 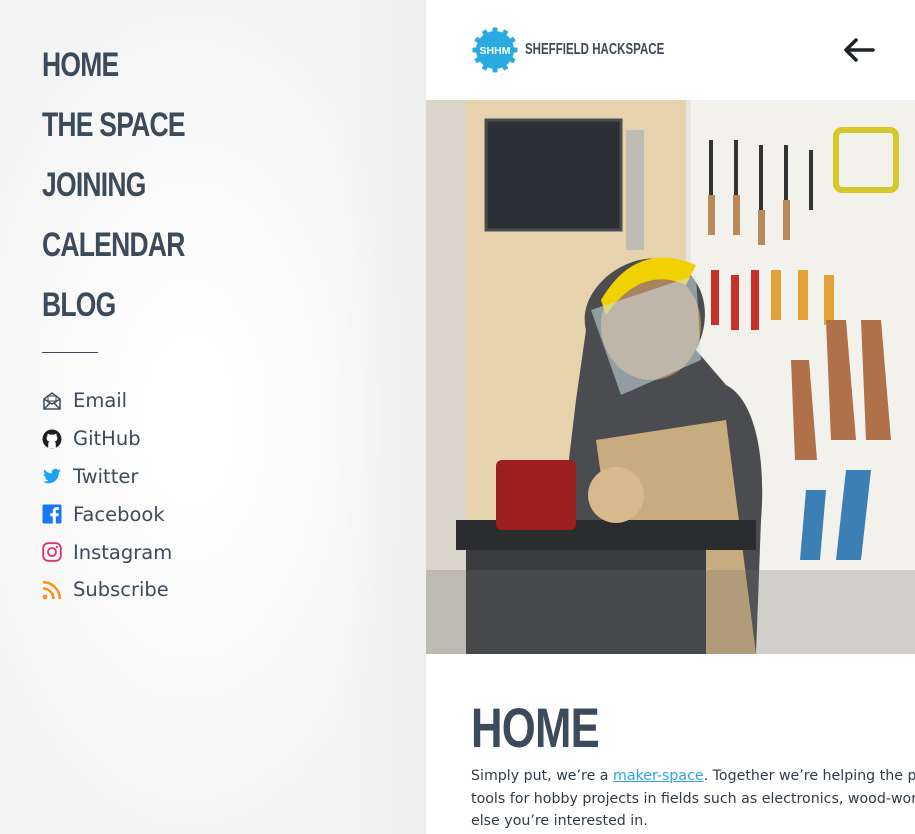 What do you see at coordinates (52, 552) in the screenshot?
I see `instagram-icon` at bounding box center [52, 552].